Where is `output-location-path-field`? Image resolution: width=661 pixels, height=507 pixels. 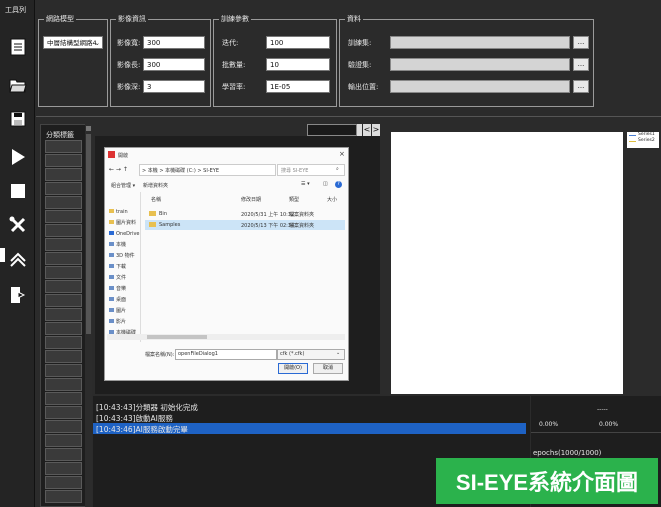 output-location-path-field is located at coordinates (480, 86).